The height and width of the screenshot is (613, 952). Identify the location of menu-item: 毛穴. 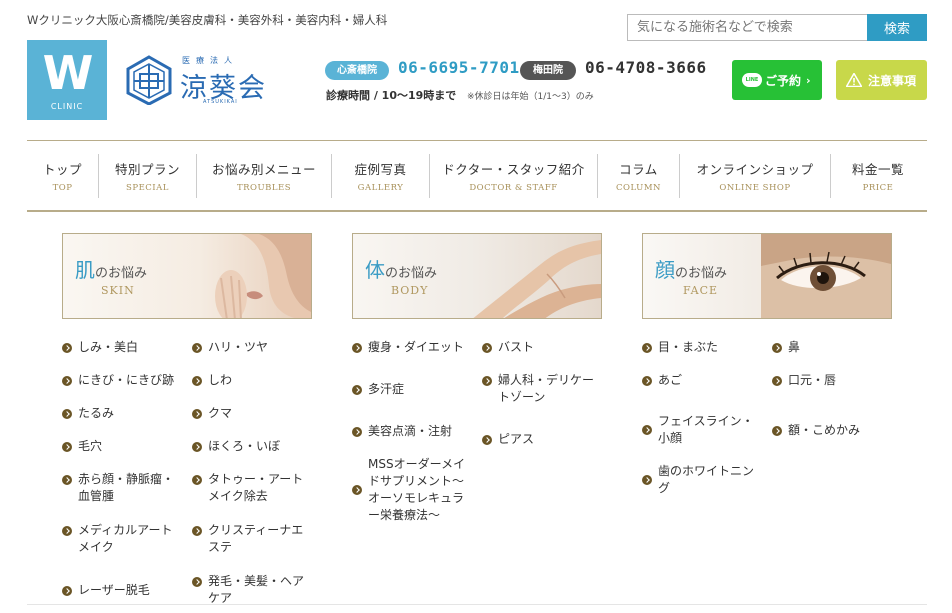
(122, 446).